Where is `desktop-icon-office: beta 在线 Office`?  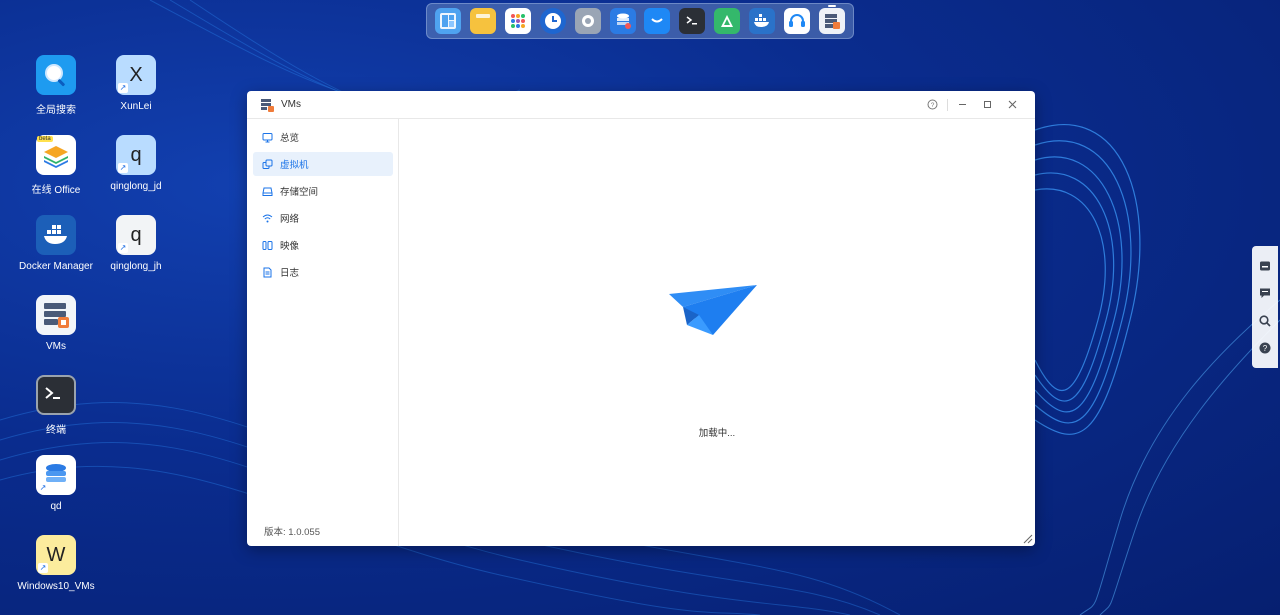 desktop-icon-office: beta 在线 Office is located at coordinates (56, 165).